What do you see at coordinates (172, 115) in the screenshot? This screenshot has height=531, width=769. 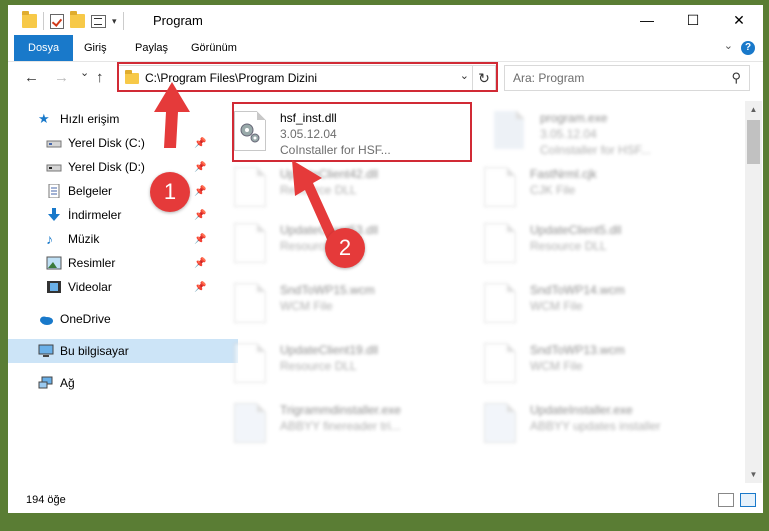 I see `arrow-up-icon` at bounding box center [172, 115].